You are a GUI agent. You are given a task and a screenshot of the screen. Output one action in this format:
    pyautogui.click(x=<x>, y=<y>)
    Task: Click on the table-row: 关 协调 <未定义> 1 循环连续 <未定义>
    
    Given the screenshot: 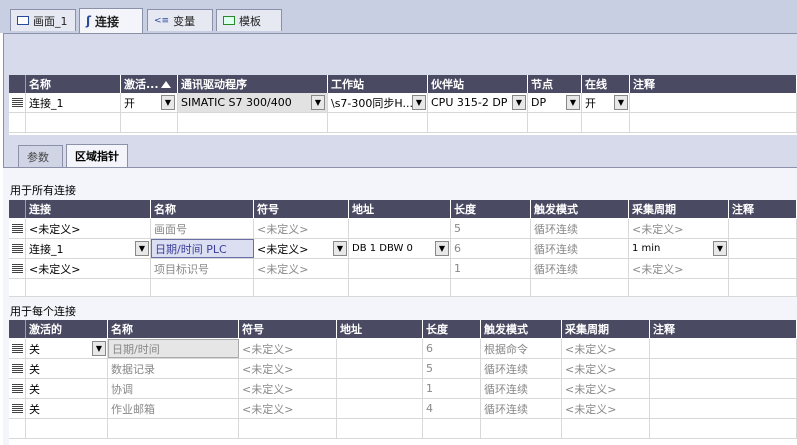 What is the action you would take?
    pyautogui.click(x=403, y=389)
    